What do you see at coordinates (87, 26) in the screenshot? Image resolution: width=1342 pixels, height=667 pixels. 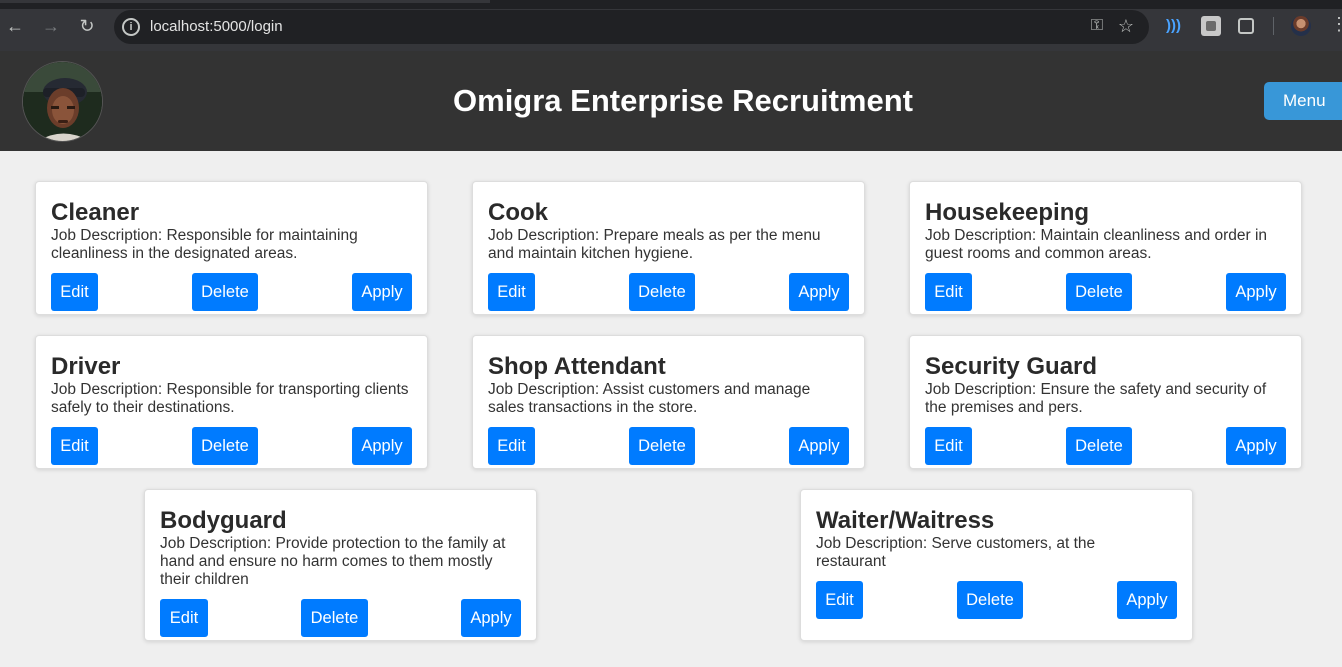 I see `reload-icon: ↻` at bounding box center [87, 26].